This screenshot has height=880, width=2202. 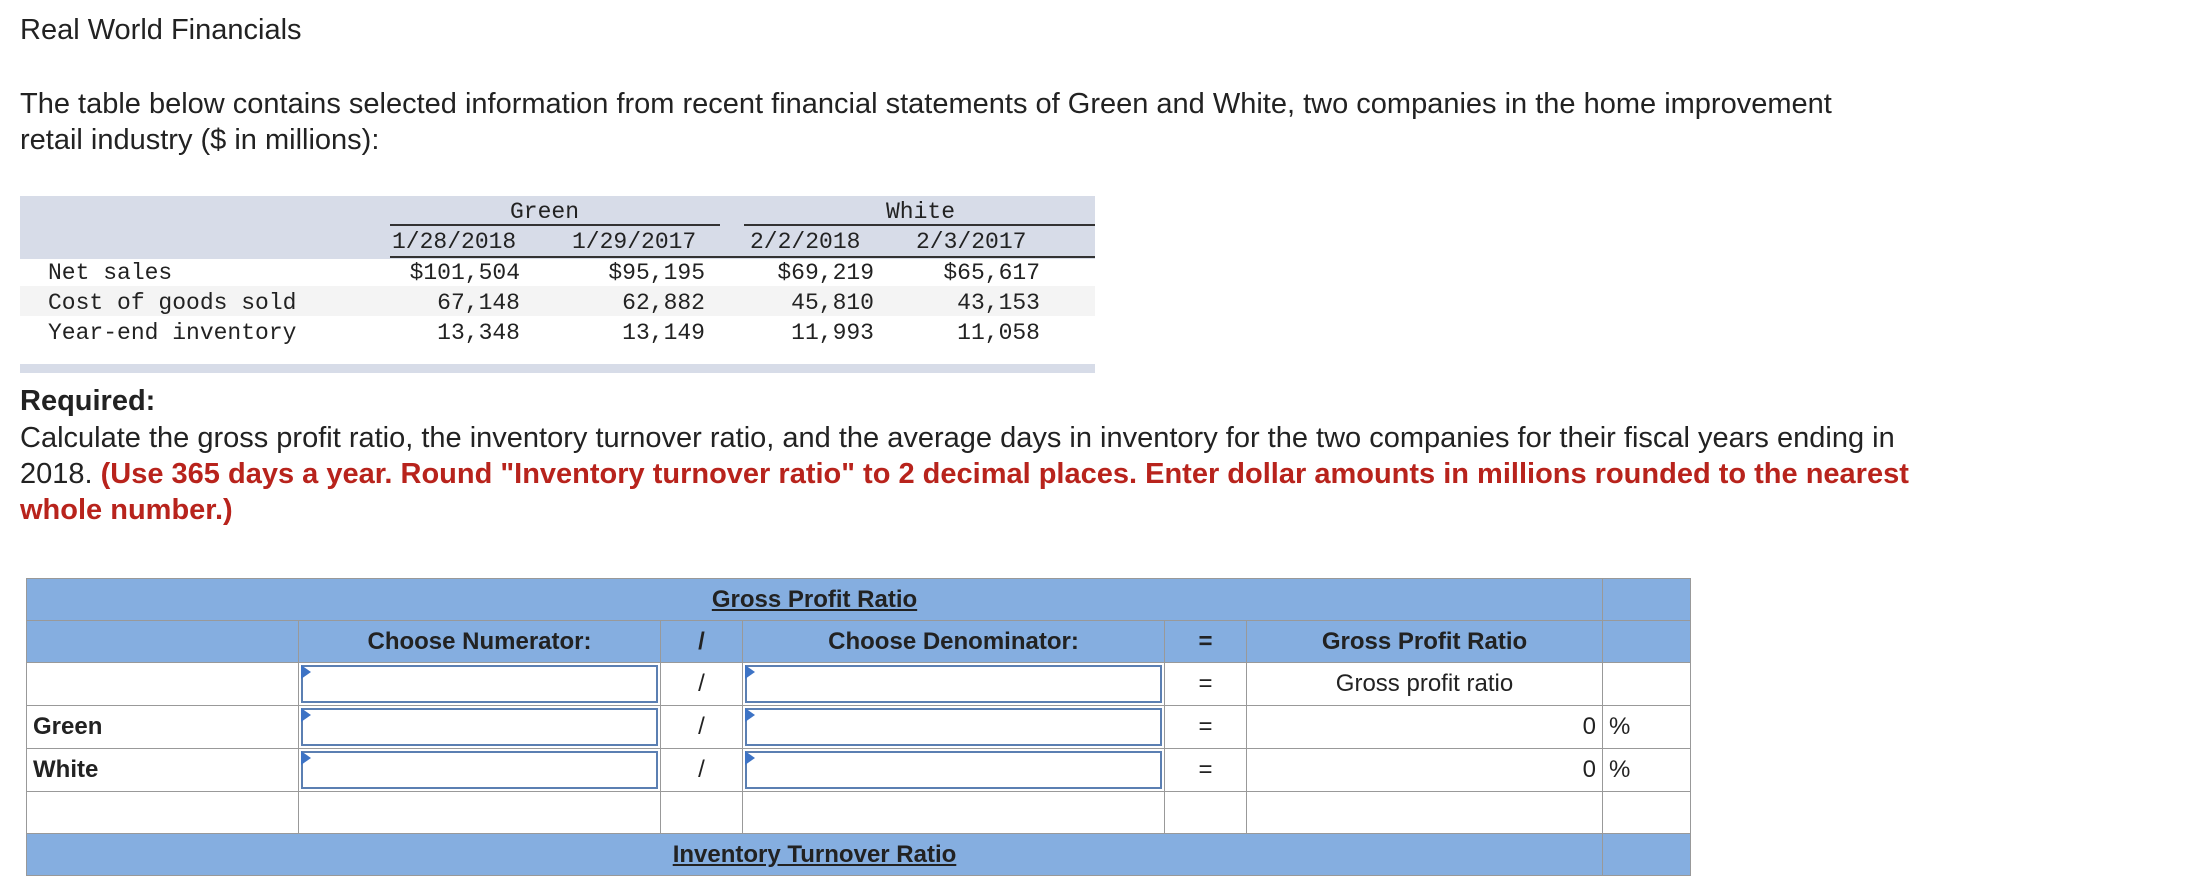 I want to click on value-cell: 11,993, so click(x=832, y=333).